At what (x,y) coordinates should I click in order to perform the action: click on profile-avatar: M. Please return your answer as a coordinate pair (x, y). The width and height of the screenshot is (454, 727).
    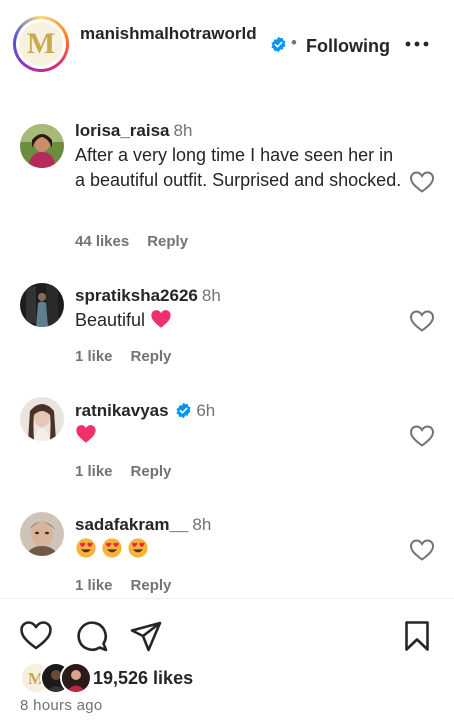
    Looking at the image, I should click on (41, 44).